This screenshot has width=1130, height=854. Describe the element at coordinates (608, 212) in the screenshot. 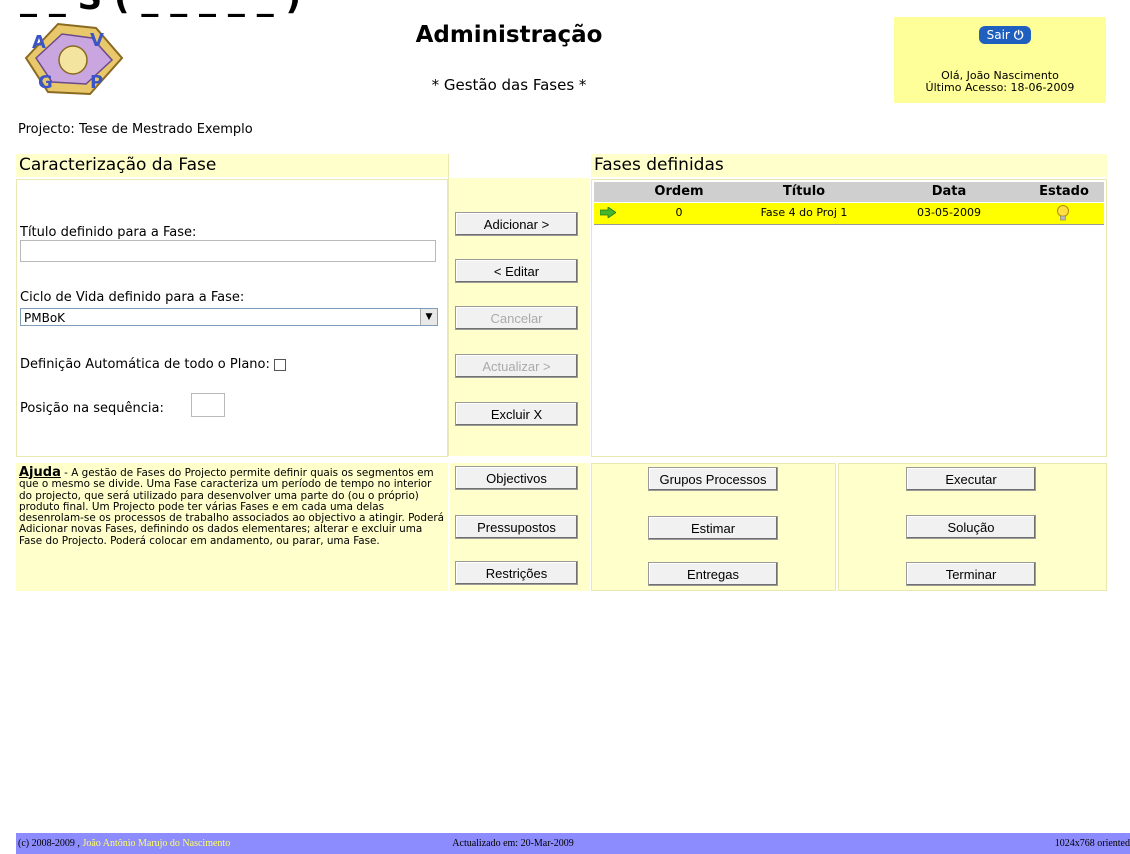

I see `arrow-right-icon` at that location.